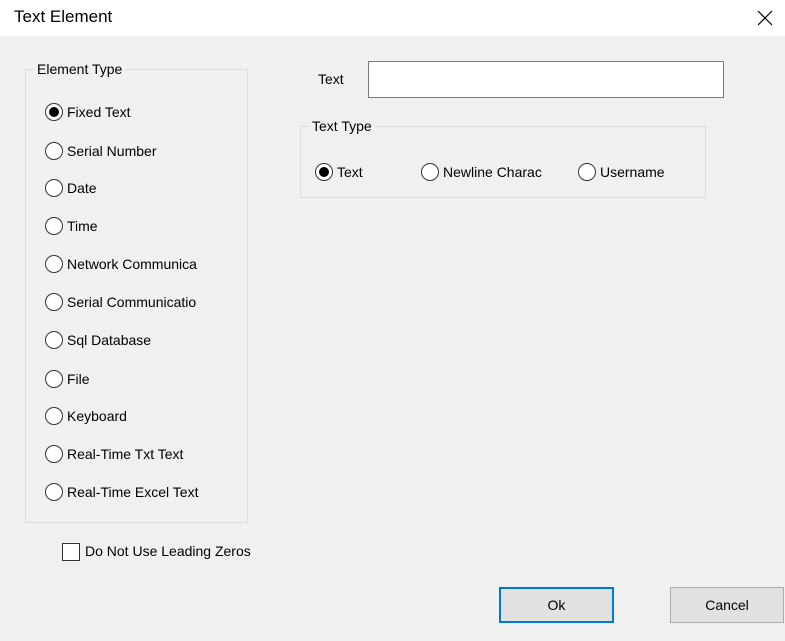 The width and height of the screenshot is (785, 641). What do you see at coordinates (71, 552) in the screenshot?
I see `leading-zeros-checkbox` at bounding box center [71, 552].